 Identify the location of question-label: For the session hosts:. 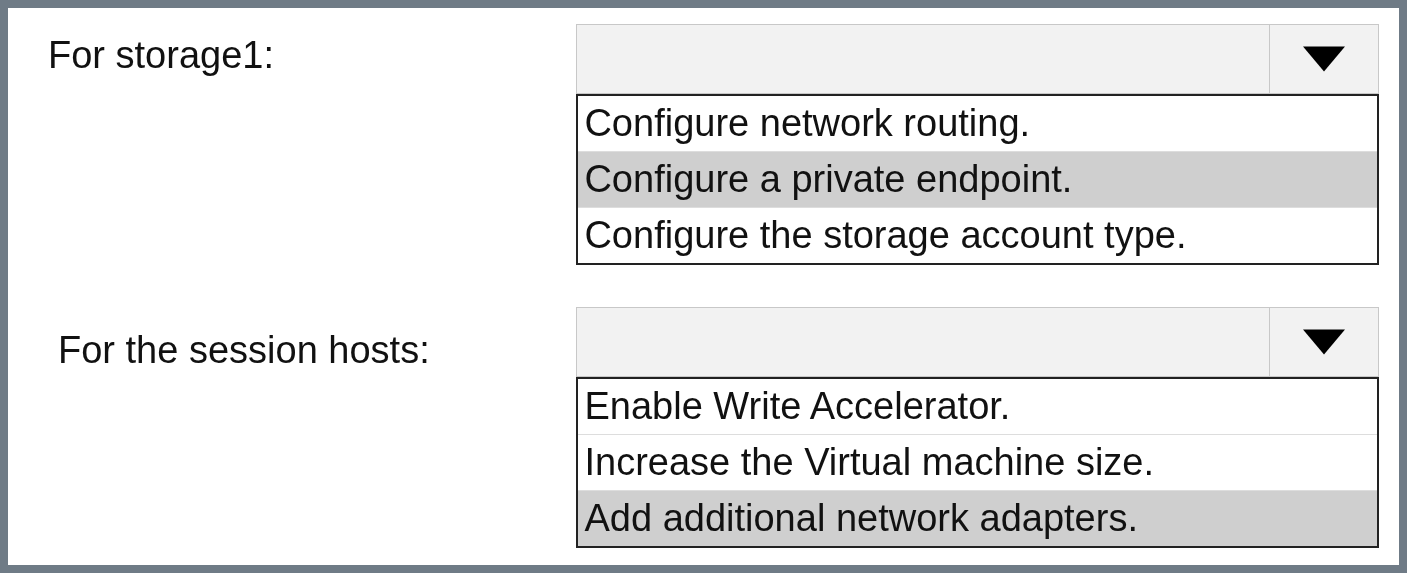
(244, 350).